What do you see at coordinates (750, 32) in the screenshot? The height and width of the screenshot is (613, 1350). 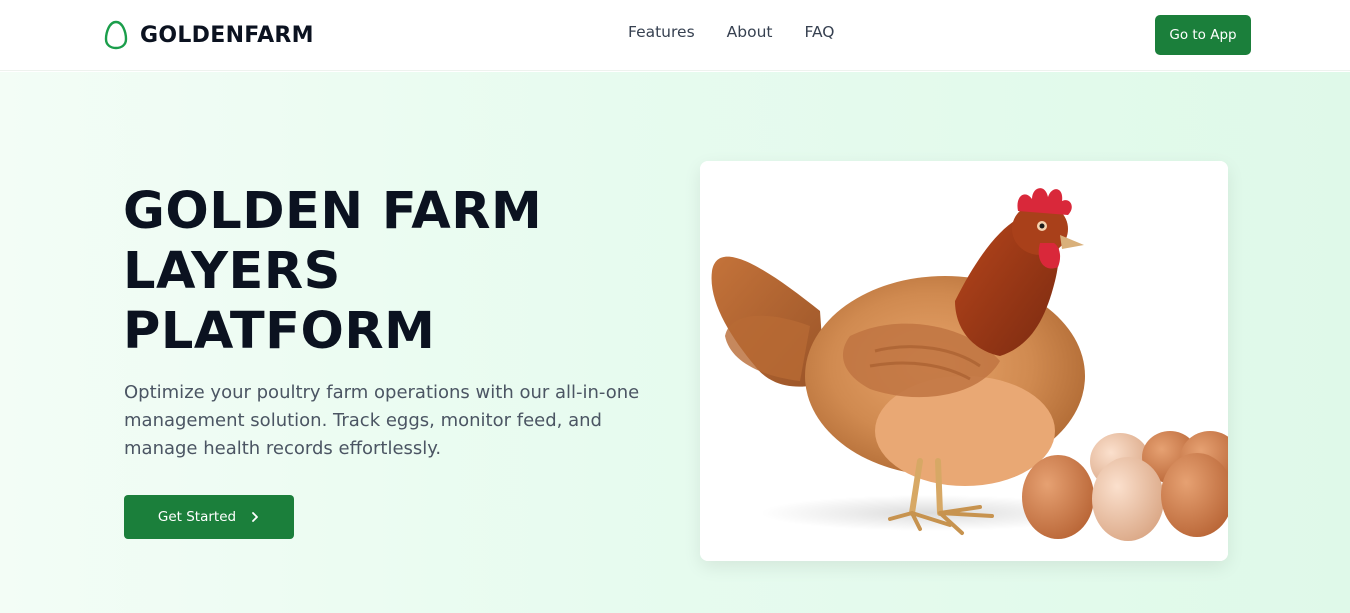 I see `nav-link-about: About` at bounding box center [750, 32].